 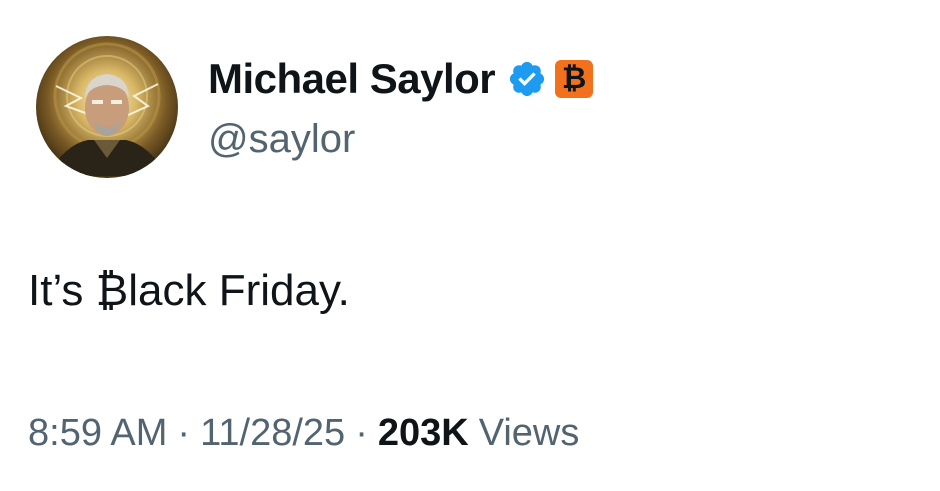 I want to click on tweet-meta: 8:59 AM · 11/28/25 · 203K Views, so click(x=303, y=433).